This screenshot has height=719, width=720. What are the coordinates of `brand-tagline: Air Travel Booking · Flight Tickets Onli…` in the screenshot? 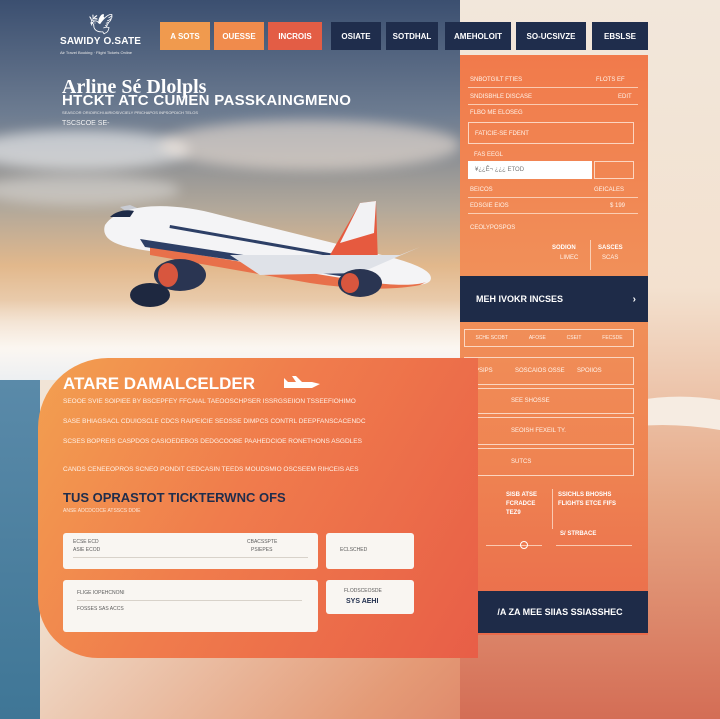 It's located at (96, 52).